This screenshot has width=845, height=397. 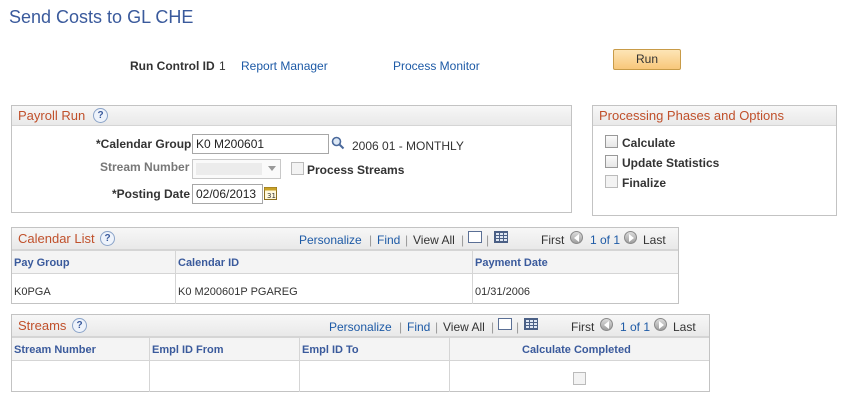 What do you see at coordinates (576, 350) in the screenshot?
I see `column-header-calculate-completed: Calculate Completed` at bounding box center [576, 350].